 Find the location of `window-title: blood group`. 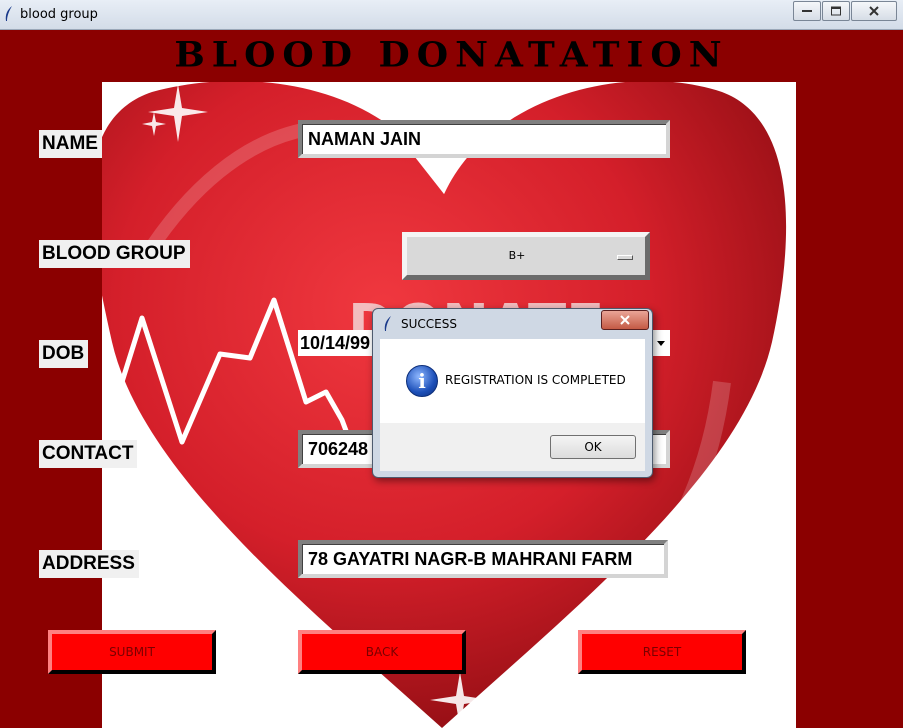

window-title: blood group is located at coordinates (59, 14).